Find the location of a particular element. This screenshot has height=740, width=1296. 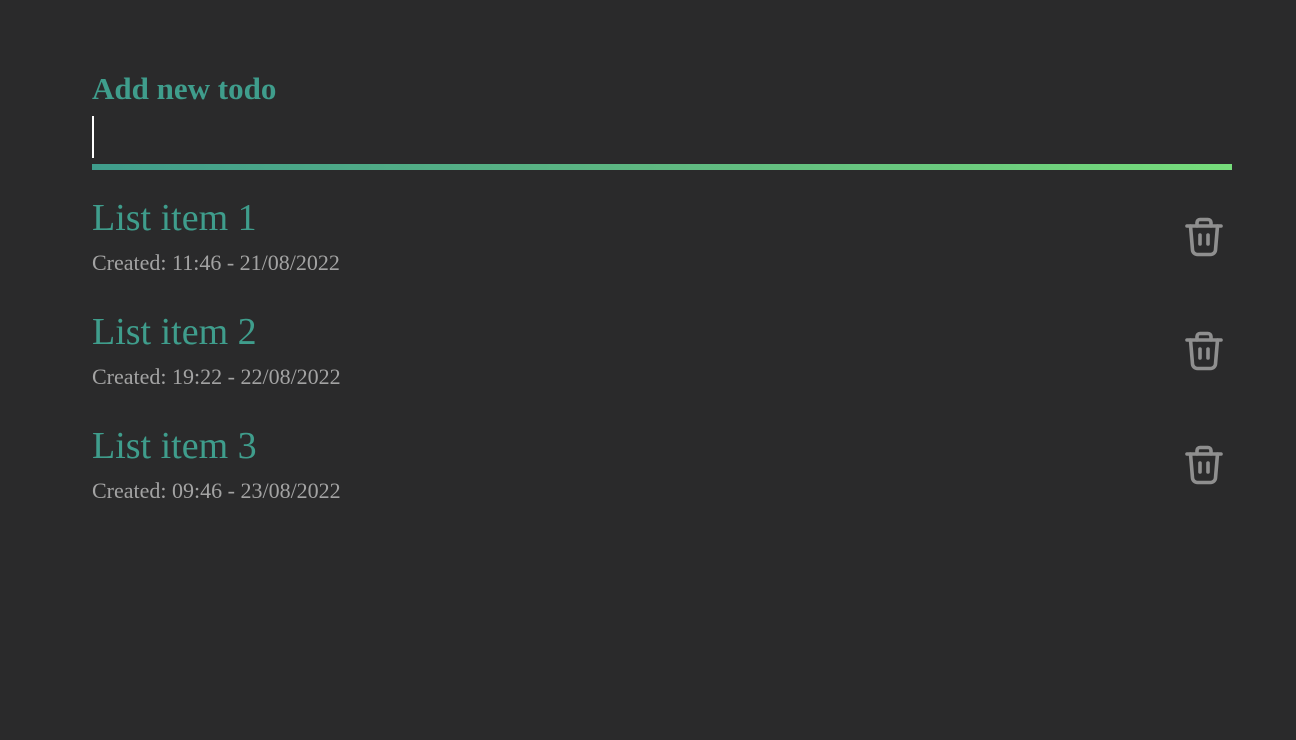

new-todo-form: Add new todo is located at coordinates (662, 120).